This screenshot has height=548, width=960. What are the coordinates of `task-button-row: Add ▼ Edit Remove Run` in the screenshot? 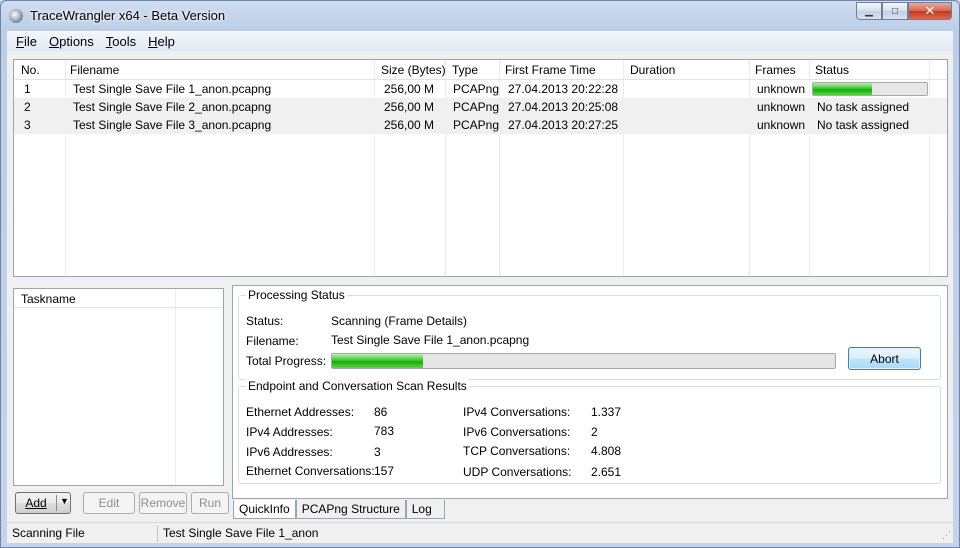 It's located at (122, 503).